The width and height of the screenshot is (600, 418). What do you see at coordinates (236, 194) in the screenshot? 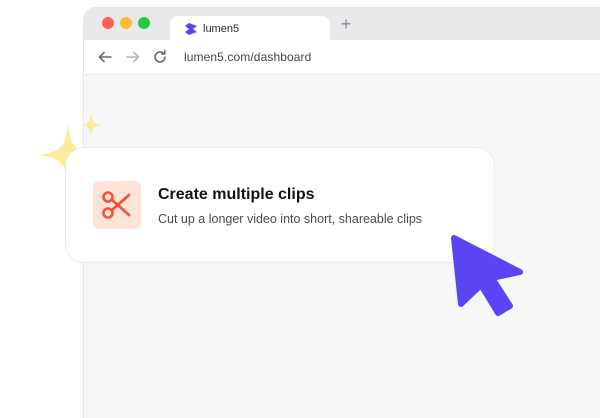
I see `card-title: Create multiple clips` at bounding box center [236, 194].